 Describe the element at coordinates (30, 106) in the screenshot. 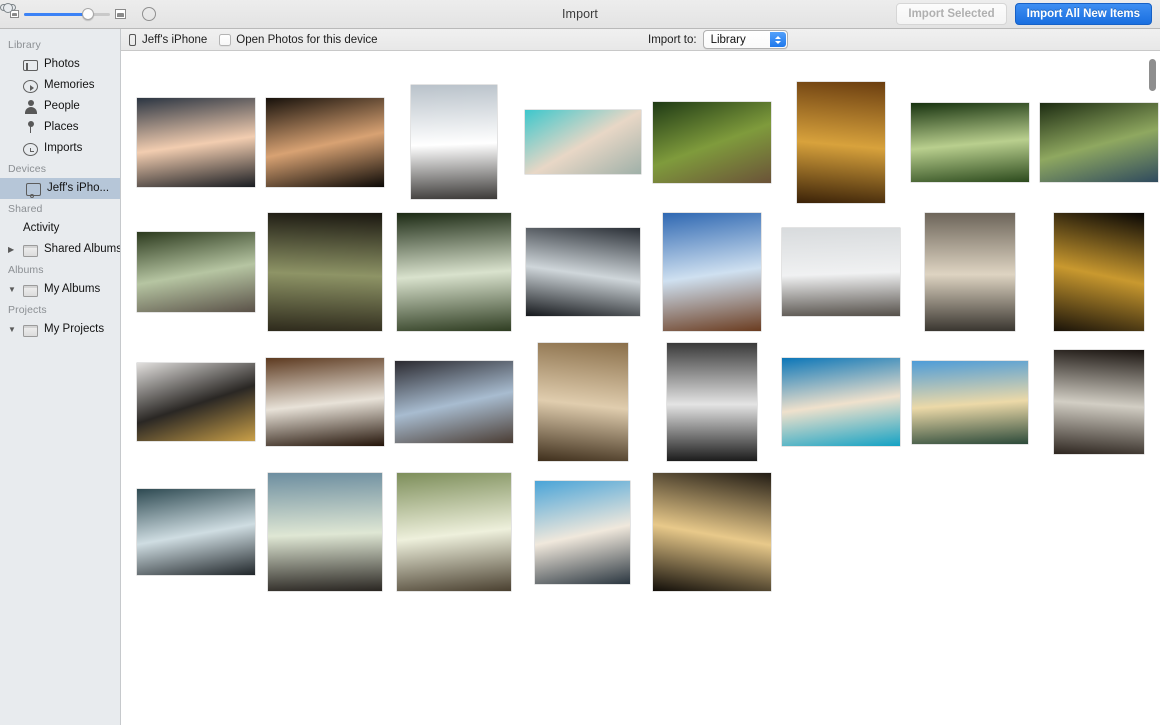

I see `people-icon` at that location.